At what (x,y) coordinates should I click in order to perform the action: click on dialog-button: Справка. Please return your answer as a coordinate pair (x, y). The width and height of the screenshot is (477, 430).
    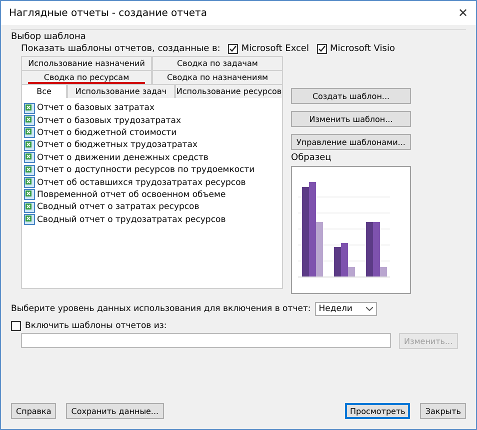
    Looking at the image, I should click on (33, 411).